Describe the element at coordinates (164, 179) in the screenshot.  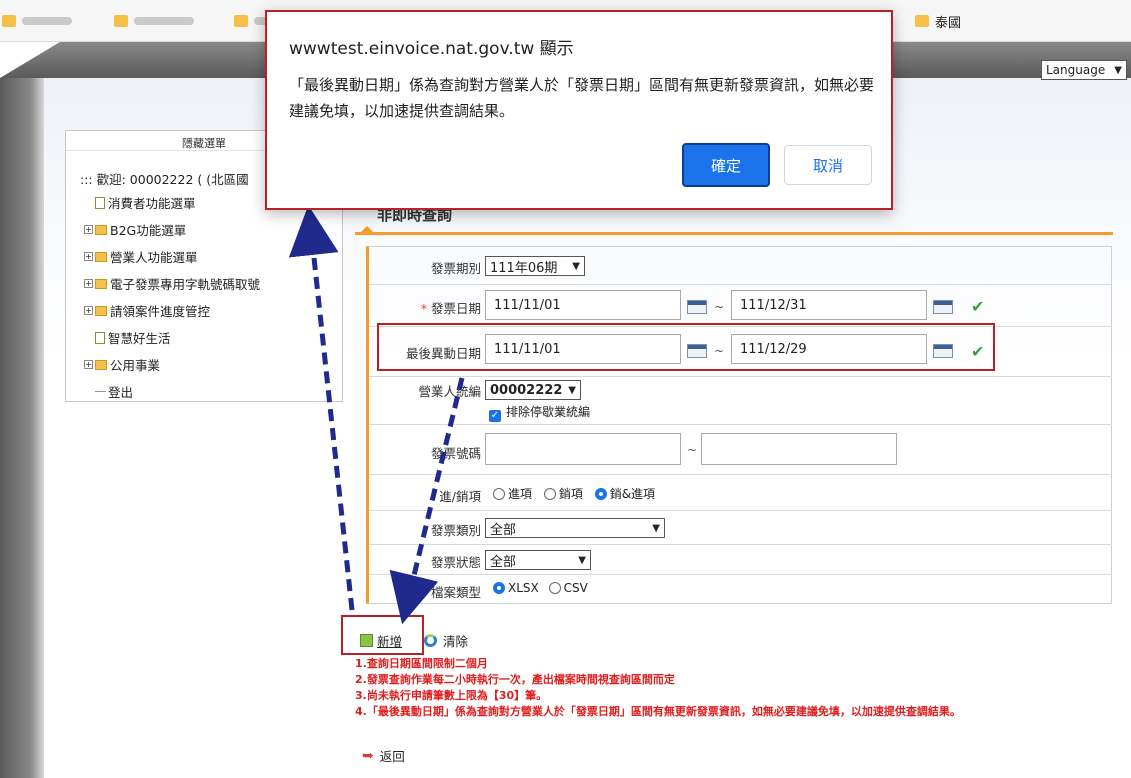
I see `welcome-text: ::: 歡迎: 00002222 ( (北區國` at that location.